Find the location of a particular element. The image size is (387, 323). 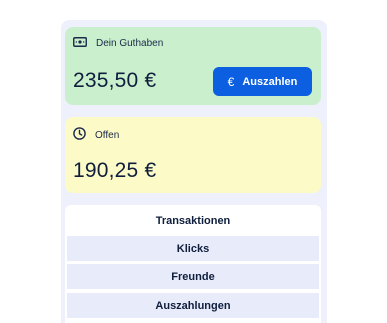

tab-klicks: Klicks is located at coordinates (193, 248).